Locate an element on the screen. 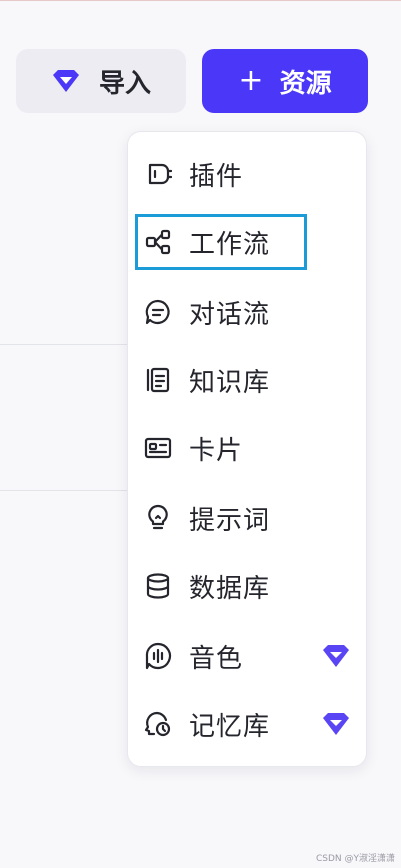  import-button-label: 导入 is located at coordinates (124, 83).